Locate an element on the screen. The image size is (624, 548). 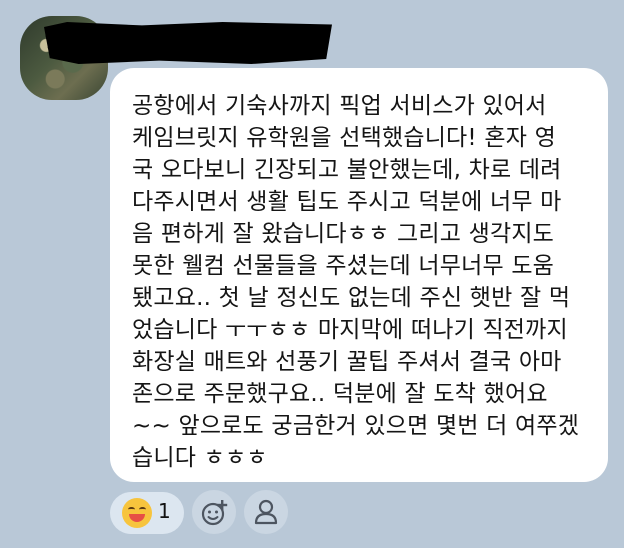
person-icon is located at coordinates (266, 512).